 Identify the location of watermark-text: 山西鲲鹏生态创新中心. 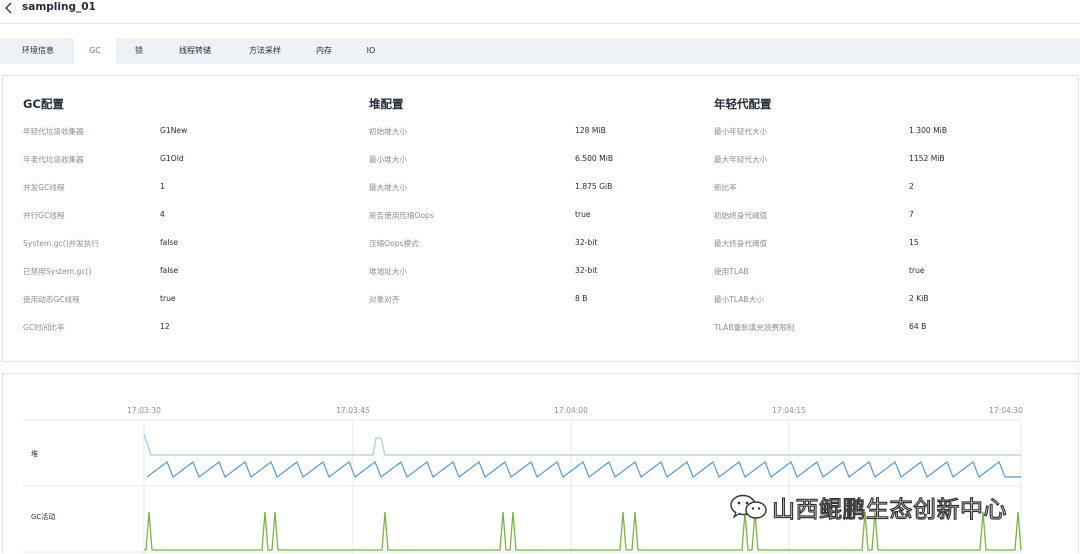
(889, 509).